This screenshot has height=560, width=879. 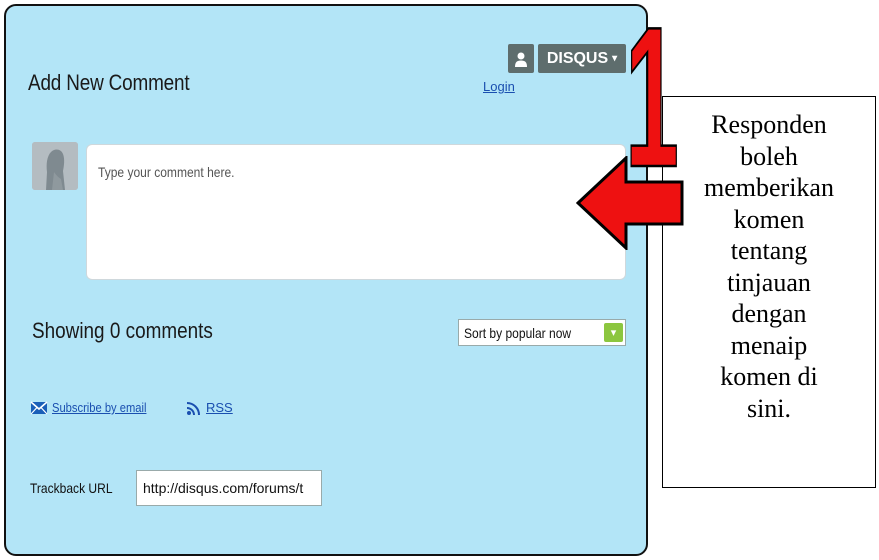 What do you see at coordinates (99, 407) in the screenshot?
I see `subscribe-email-link: Subscribe by email` at bounding box center [99, 407].